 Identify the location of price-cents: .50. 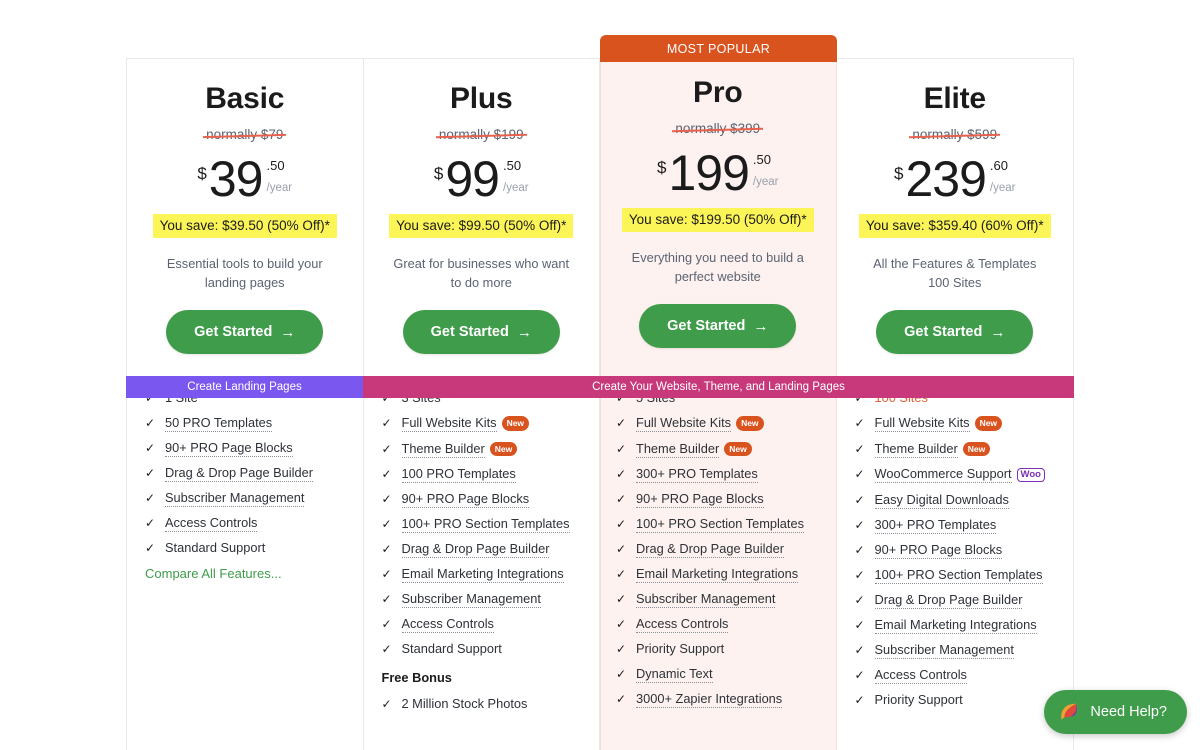
(512, 165).